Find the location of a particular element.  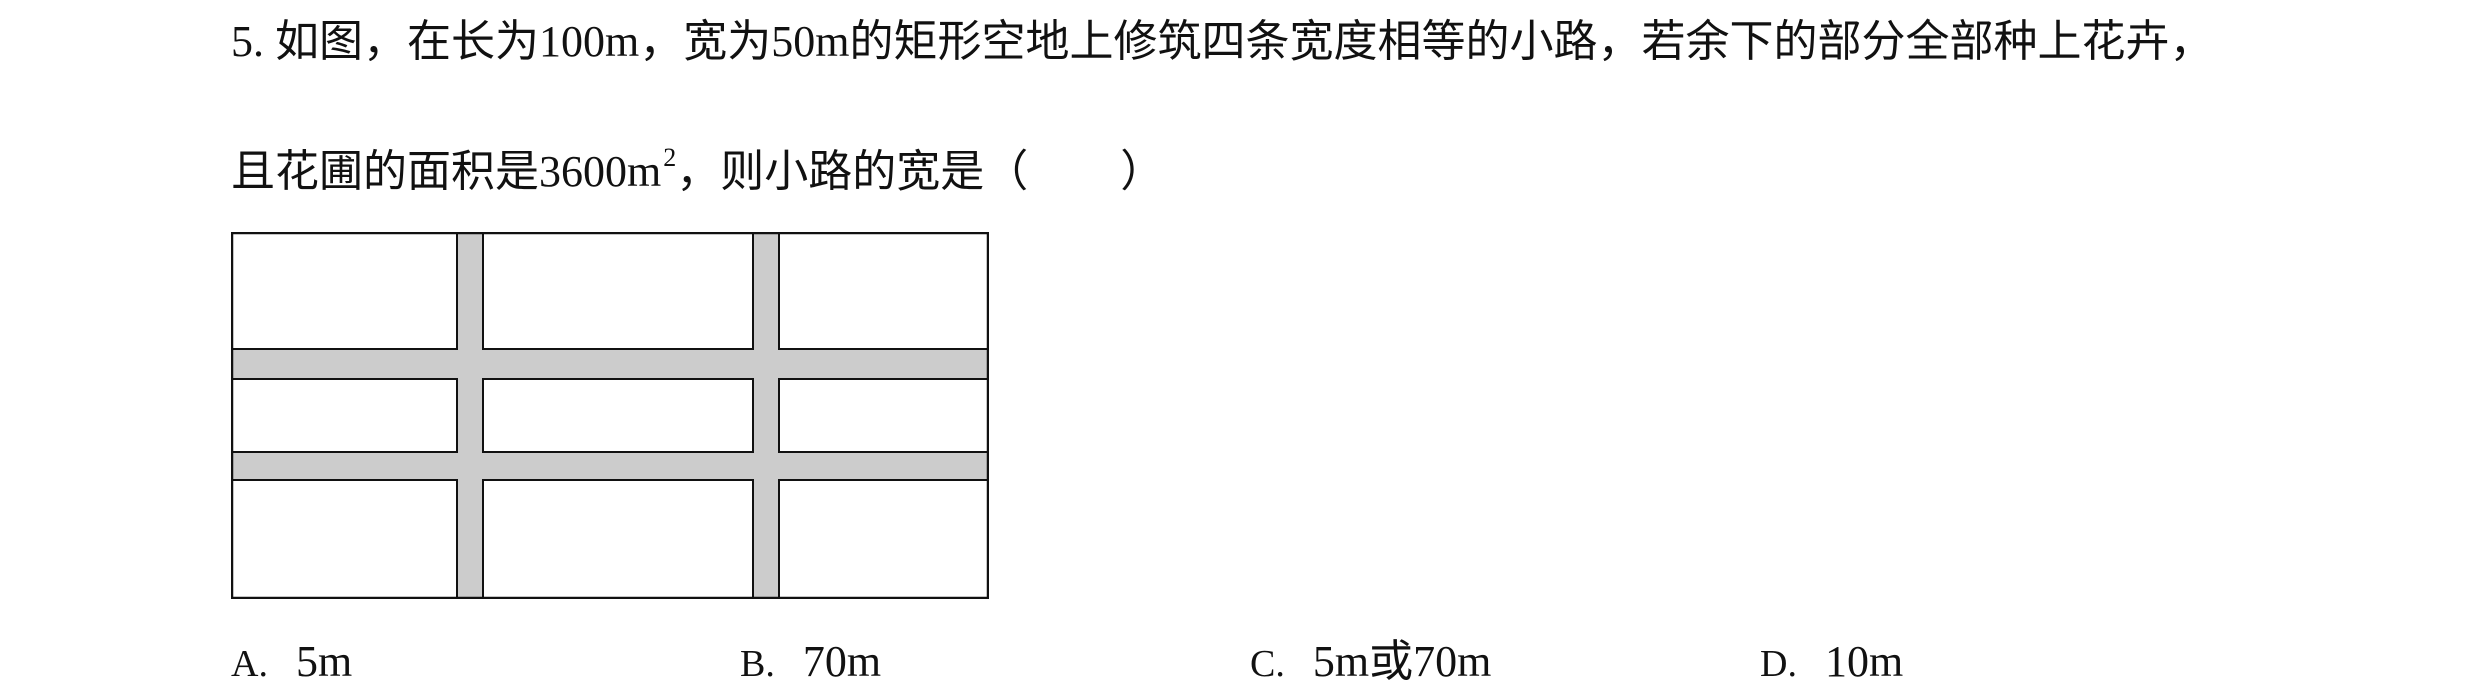

choice-c: C. 5m或70m is located at coordinates (1370, 663).